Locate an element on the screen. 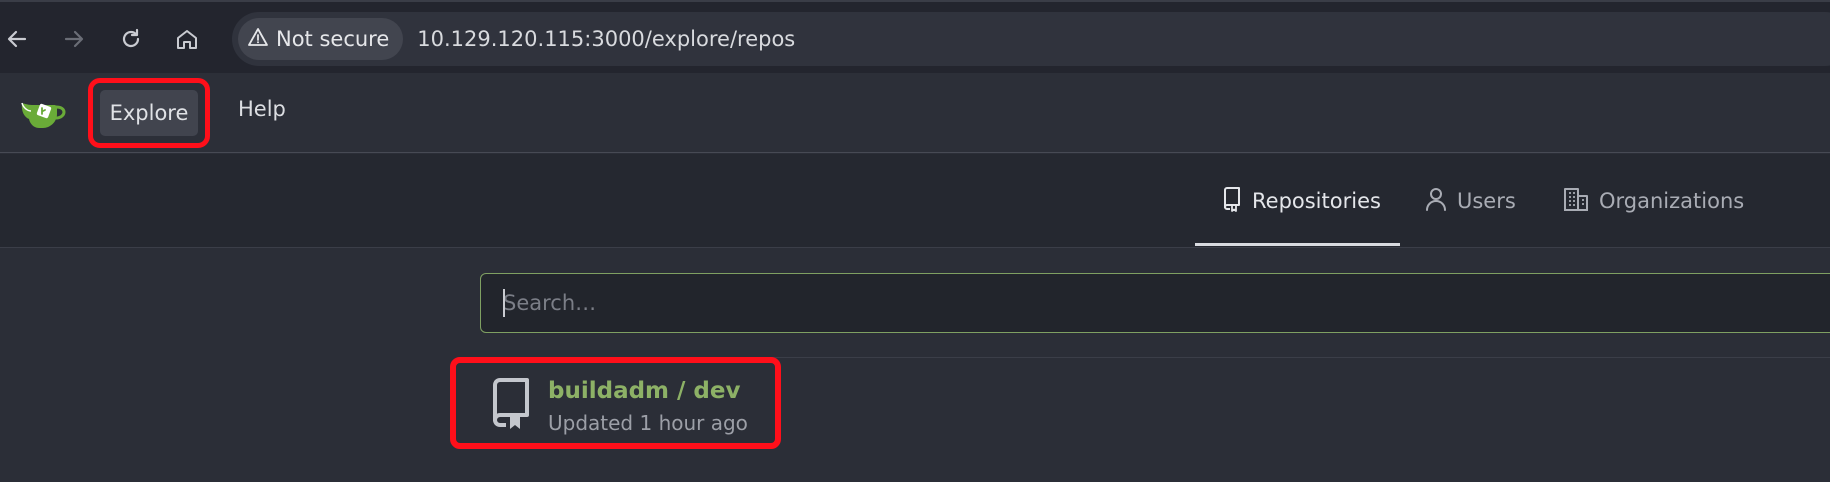 The image size is (1830, 482). home-icon is located at coordinates (187, 39).